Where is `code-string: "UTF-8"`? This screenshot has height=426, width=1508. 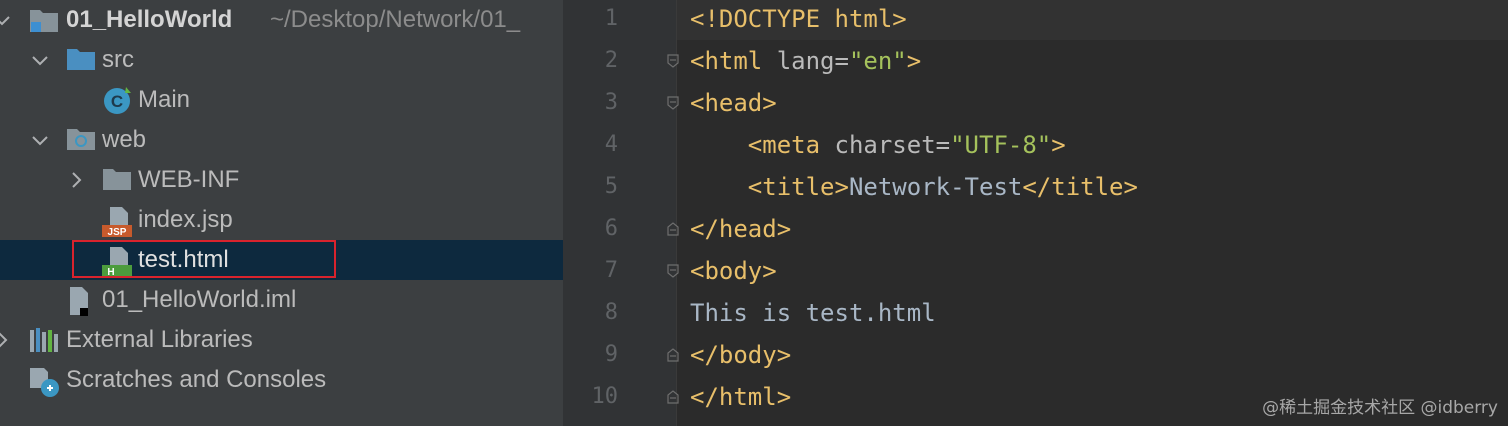 code-string: "UTF-8" is located at coordinates (1001, 145).